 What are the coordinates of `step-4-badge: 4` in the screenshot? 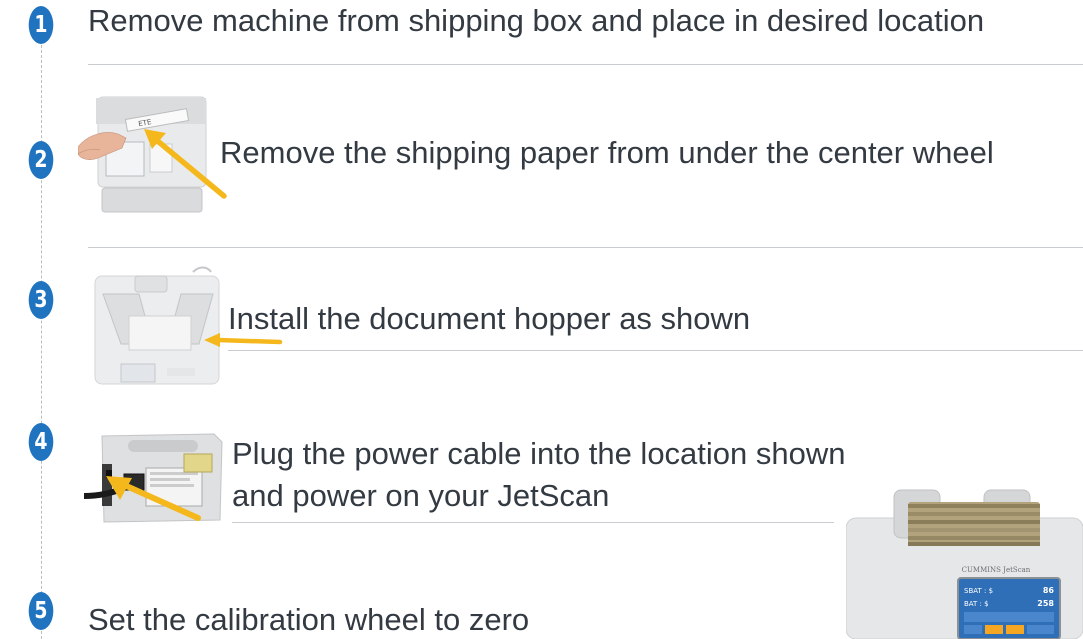 It's located at (41, 442).